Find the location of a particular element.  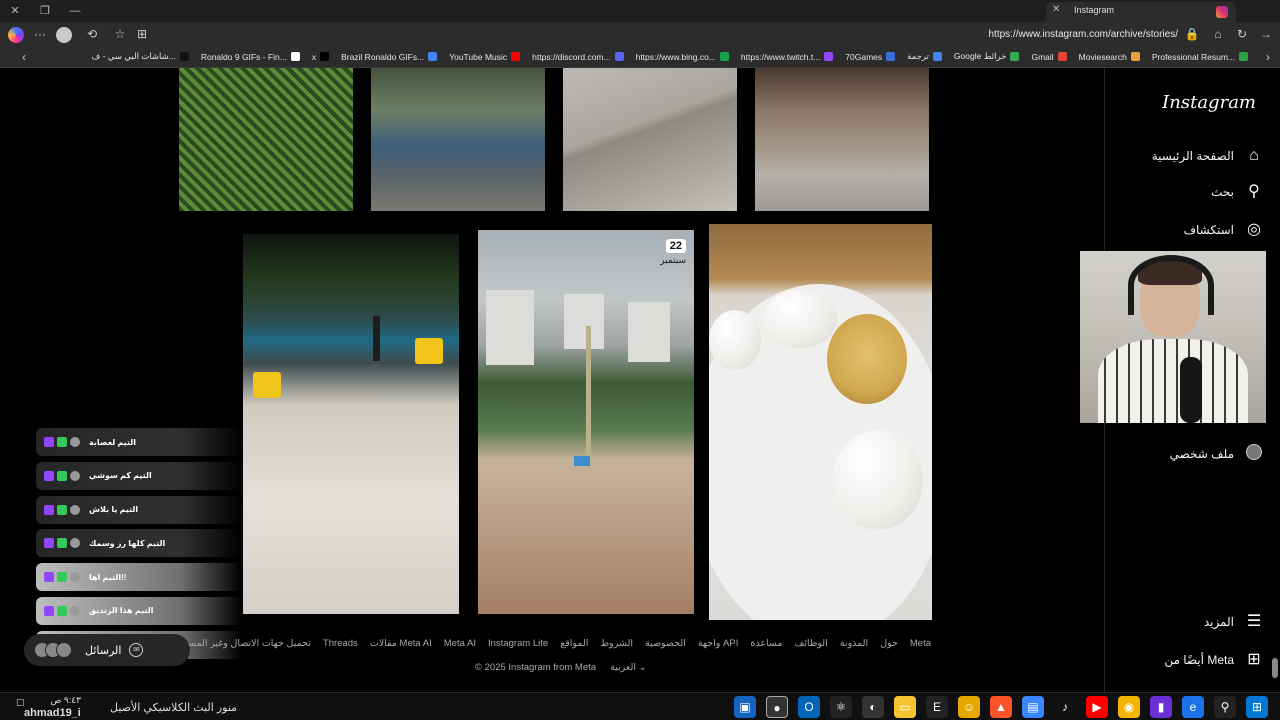

back-arrow-icon: → is located at coordinates (1266, 34).